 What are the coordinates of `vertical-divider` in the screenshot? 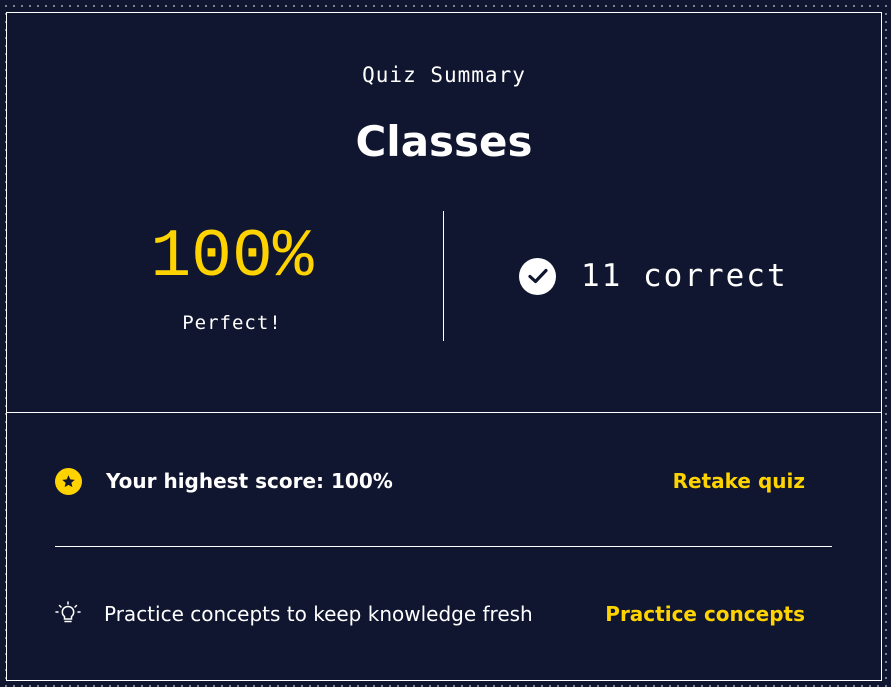 It's located at (443, 276).